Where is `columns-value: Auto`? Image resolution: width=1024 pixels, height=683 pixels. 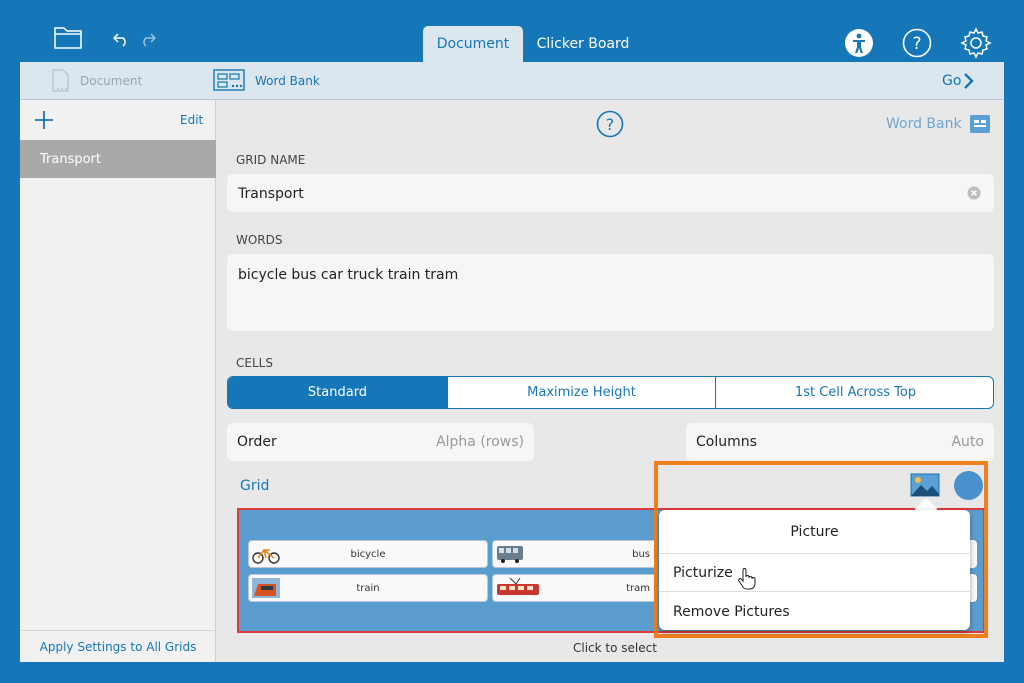 columns-value: Auto is located at coordinates (967, 442).